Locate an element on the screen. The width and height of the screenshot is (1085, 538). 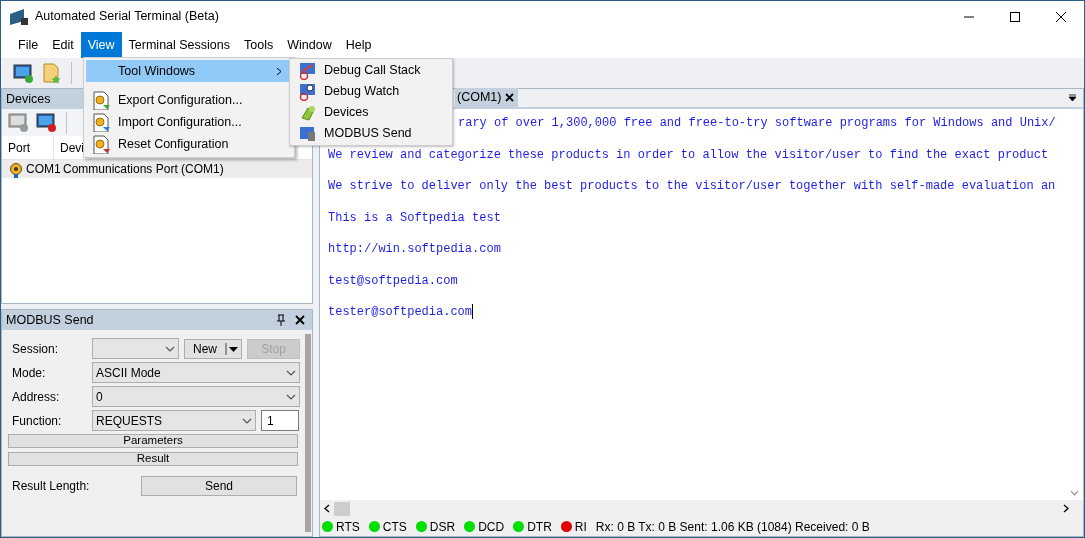
menu-item: Terminal Sessions is located at coordinates (179, 45).